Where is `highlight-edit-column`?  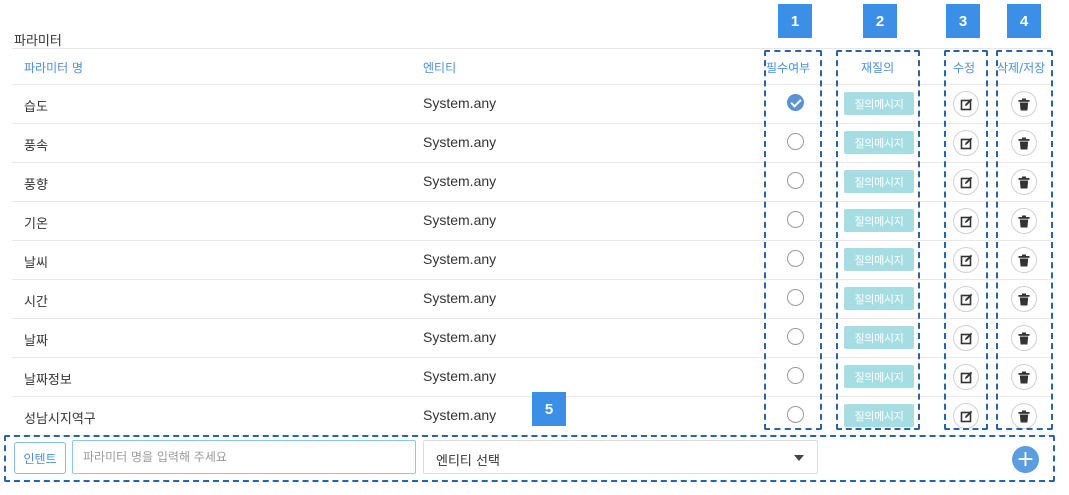 highlight-edit-column is located at coordinates (966, 240).